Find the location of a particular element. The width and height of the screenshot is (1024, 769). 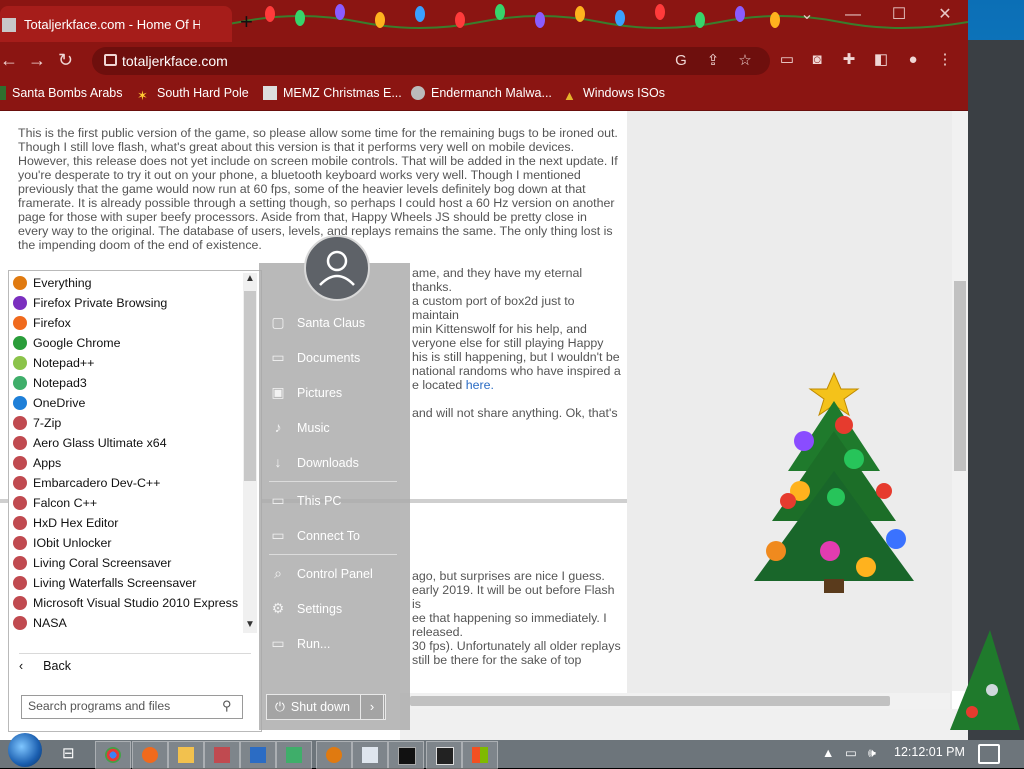

place-documents: ▭ Documents is located at coordinates (314, 357).